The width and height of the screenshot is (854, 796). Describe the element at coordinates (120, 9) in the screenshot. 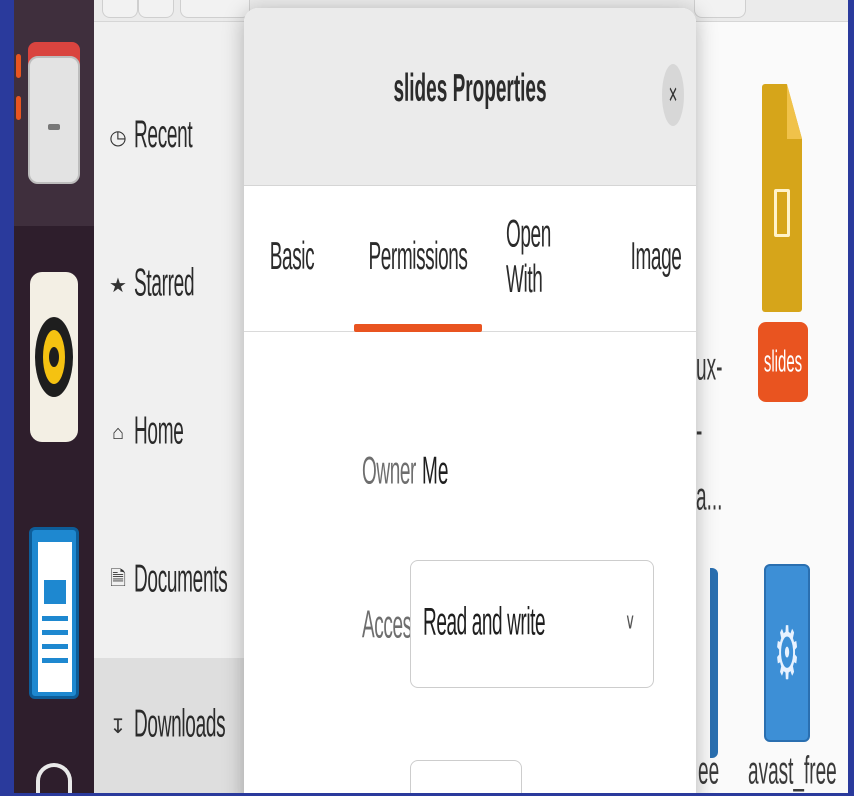

I see `back-button` at that location.